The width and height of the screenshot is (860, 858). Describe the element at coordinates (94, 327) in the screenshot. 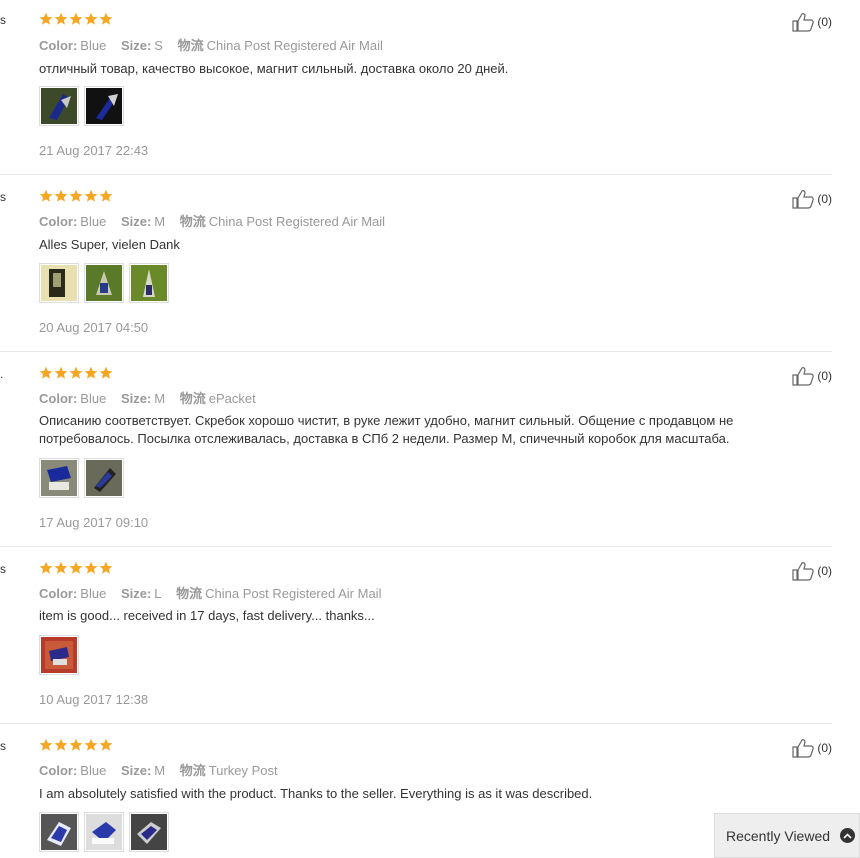

I see `review-date: 20 Aug 2017 04:50` at that location.